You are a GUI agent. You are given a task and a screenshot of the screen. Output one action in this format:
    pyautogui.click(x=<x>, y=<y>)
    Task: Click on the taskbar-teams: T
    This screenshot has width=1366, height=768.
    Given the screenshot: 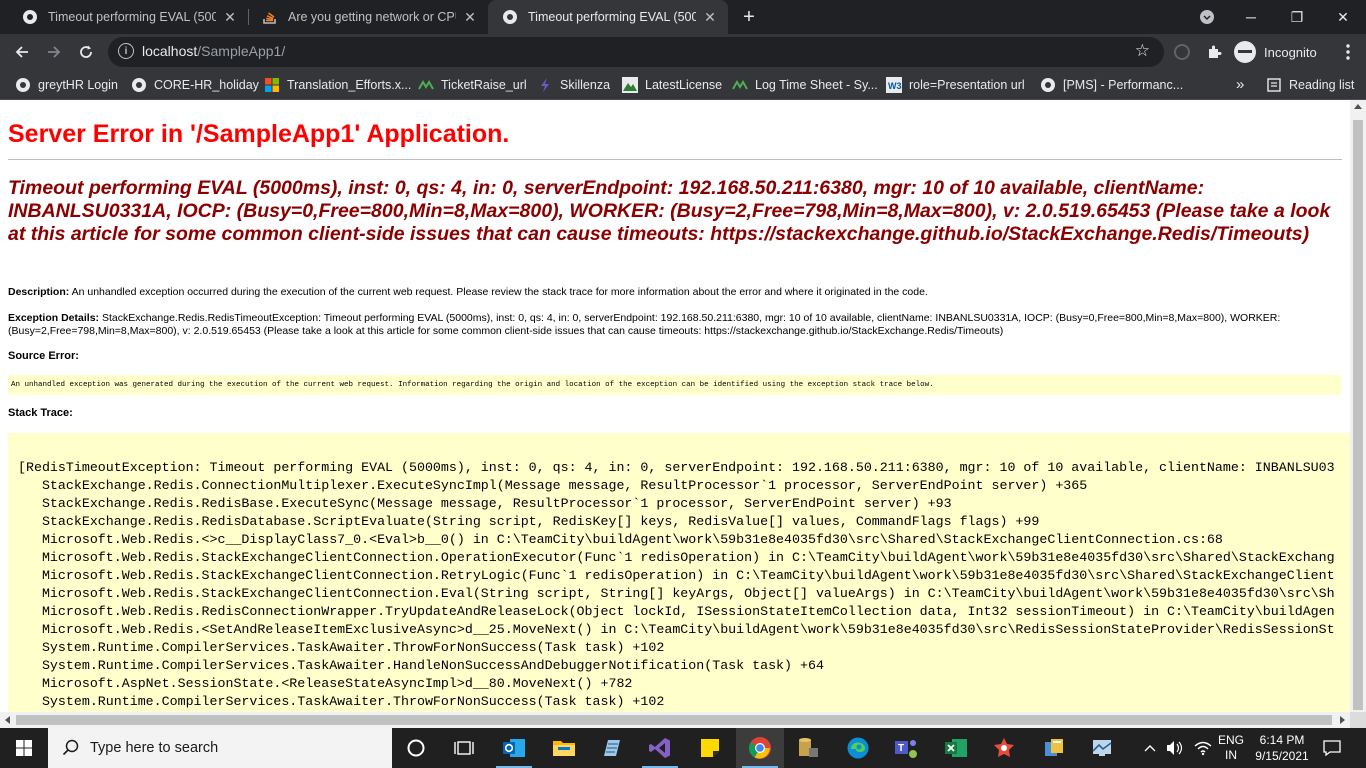 What is the action you would take?
    pyautogui.click(x=906, y=748)
    